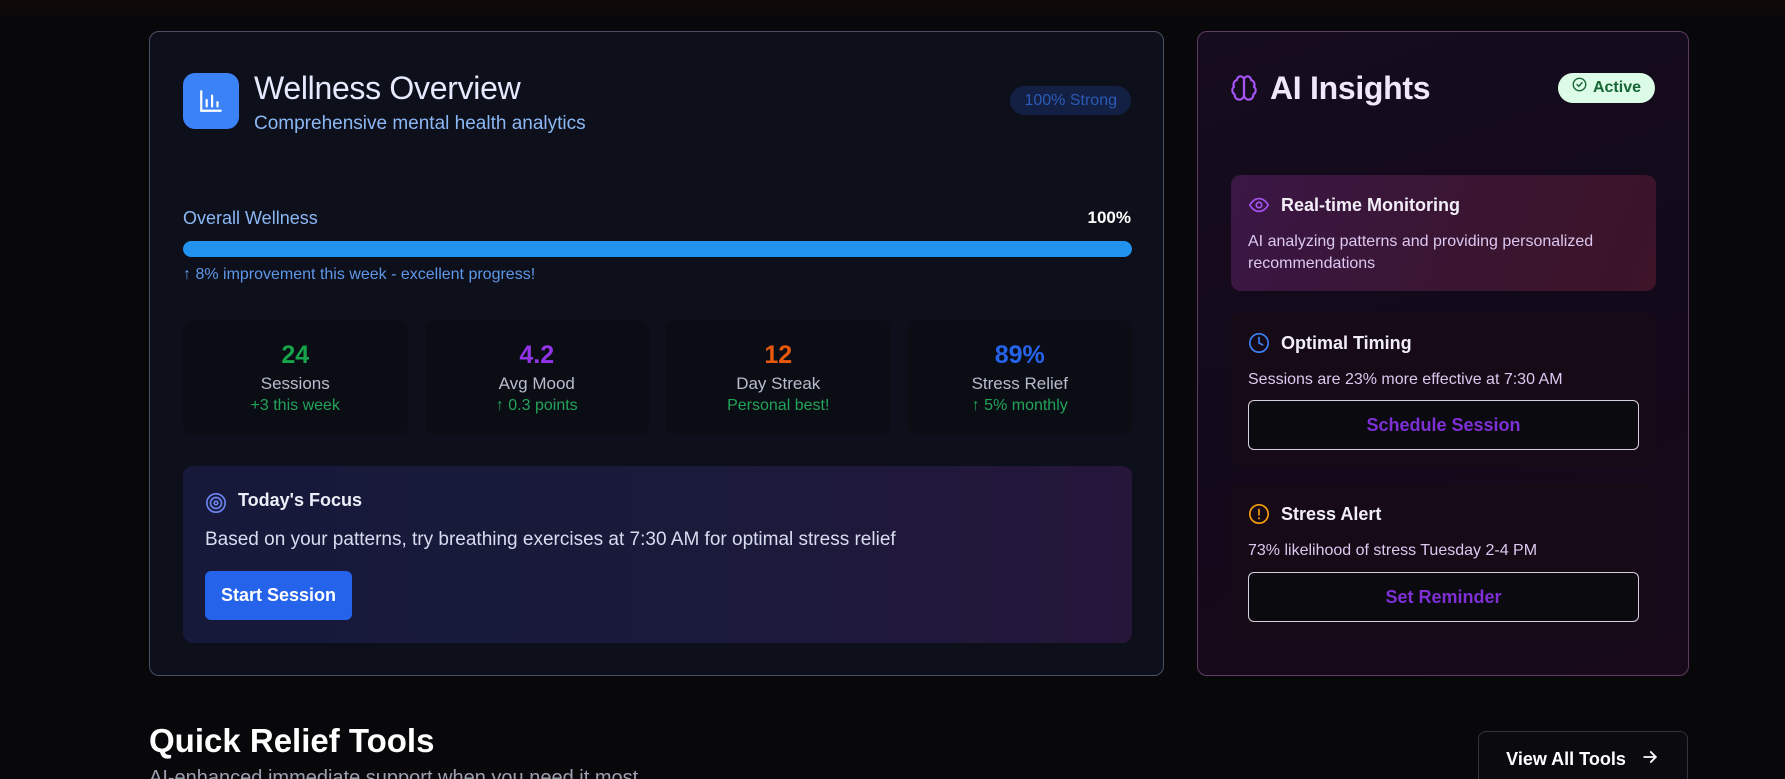 The width and height of the screenshot is (1785, 779). Describe the element at coordinates (387, 88) in the screenshot. I see `wellness-title: Wellness Overview` at that location.